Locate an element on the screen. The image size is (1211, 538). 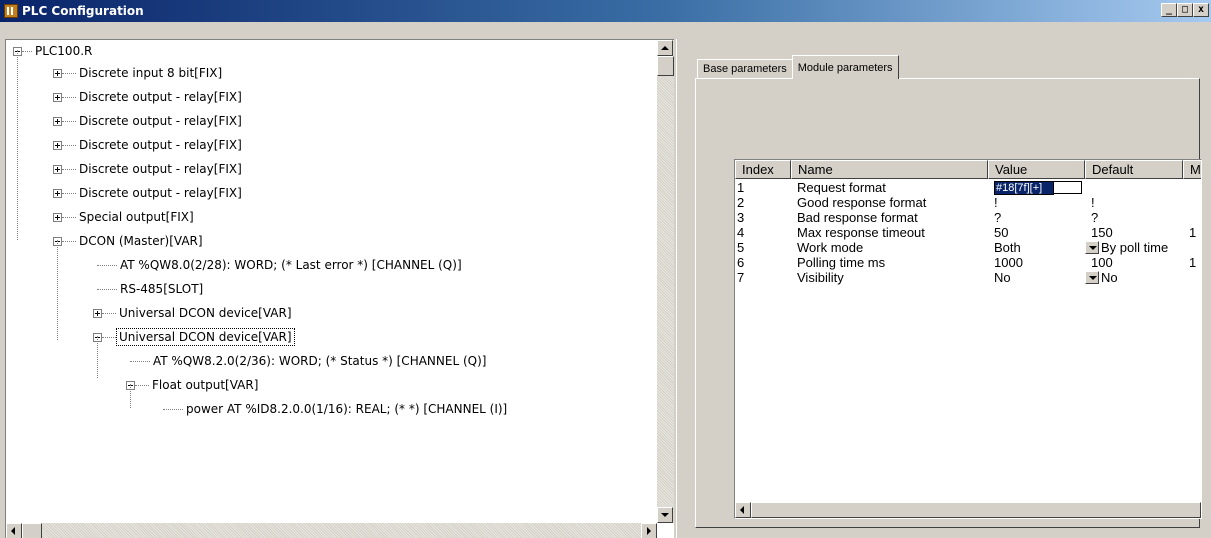
column-header-index: Index is located at coordinates (763, 169).